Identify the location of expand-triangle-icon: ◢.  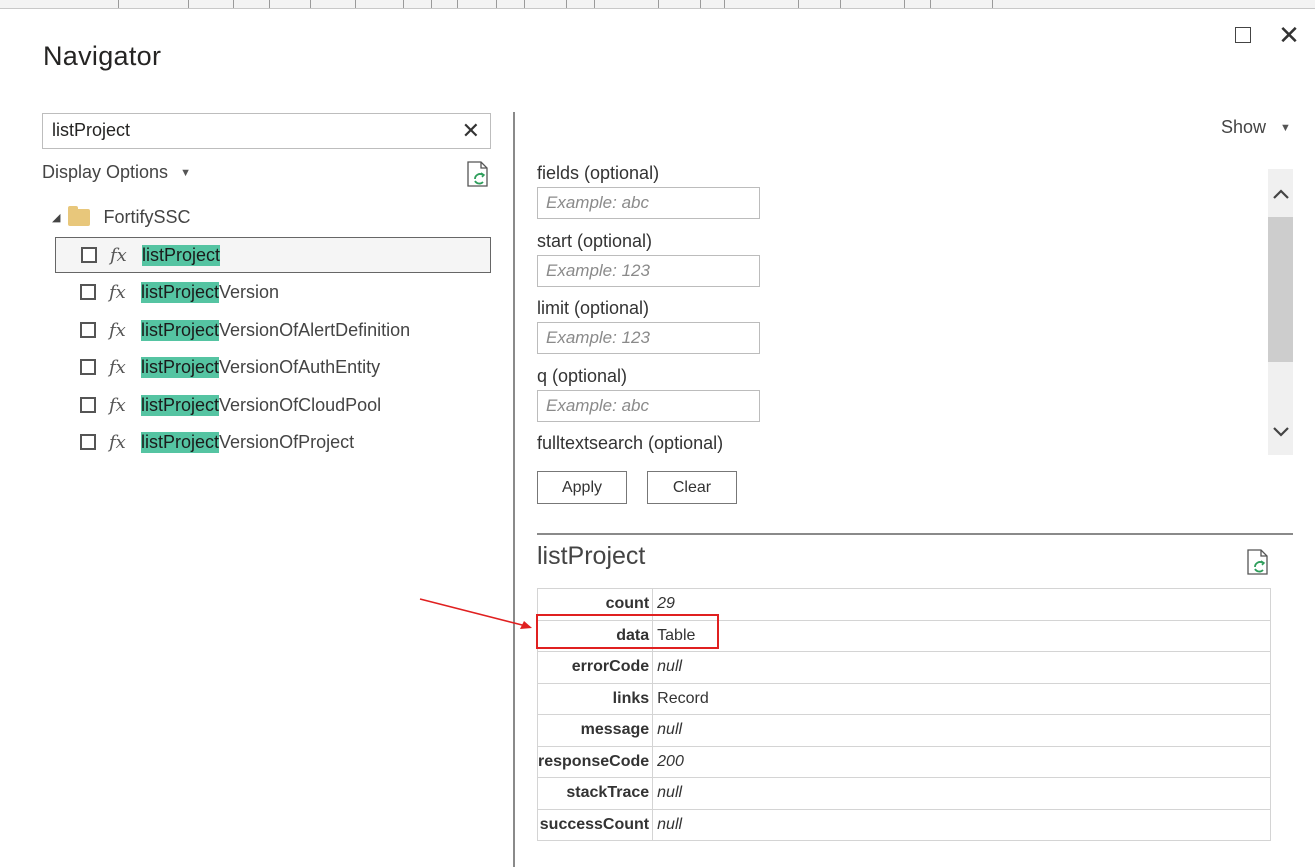
(56, 217).